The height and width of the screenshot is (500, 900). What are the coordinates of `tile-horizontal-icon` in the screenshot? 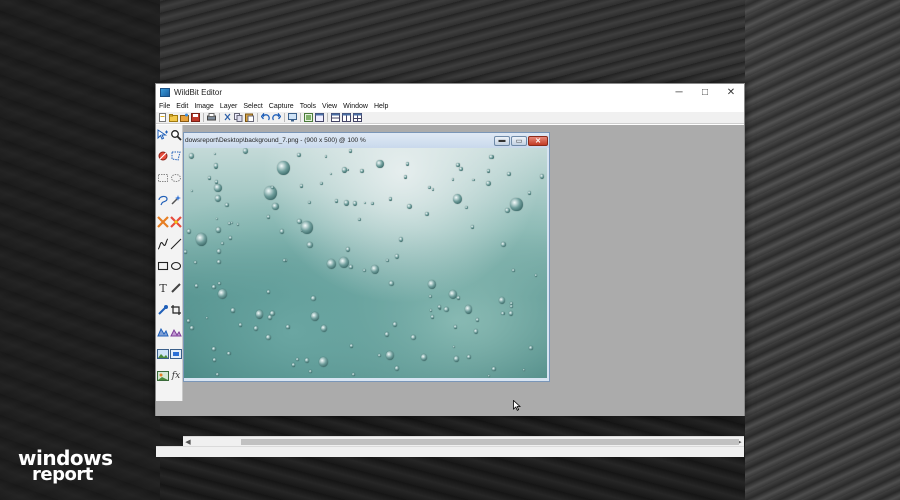 It's located at (346, 117).